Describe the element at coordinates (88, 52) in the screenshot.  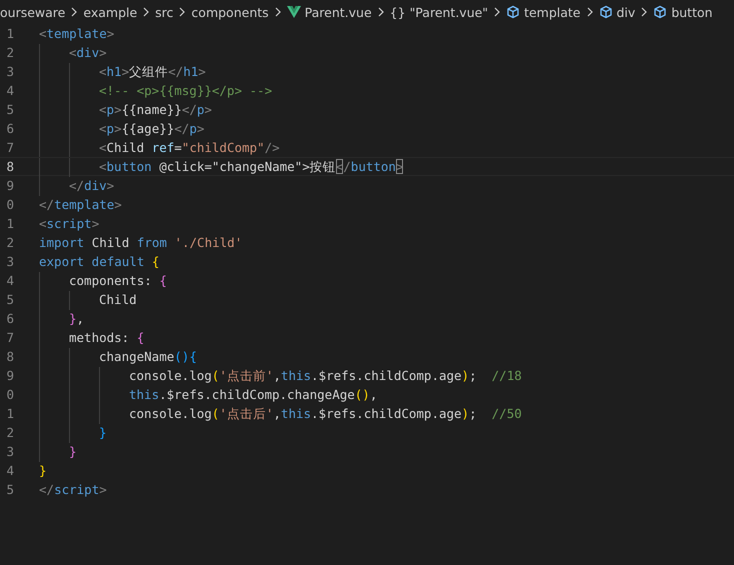
I see `code-line: <div>` at that location.